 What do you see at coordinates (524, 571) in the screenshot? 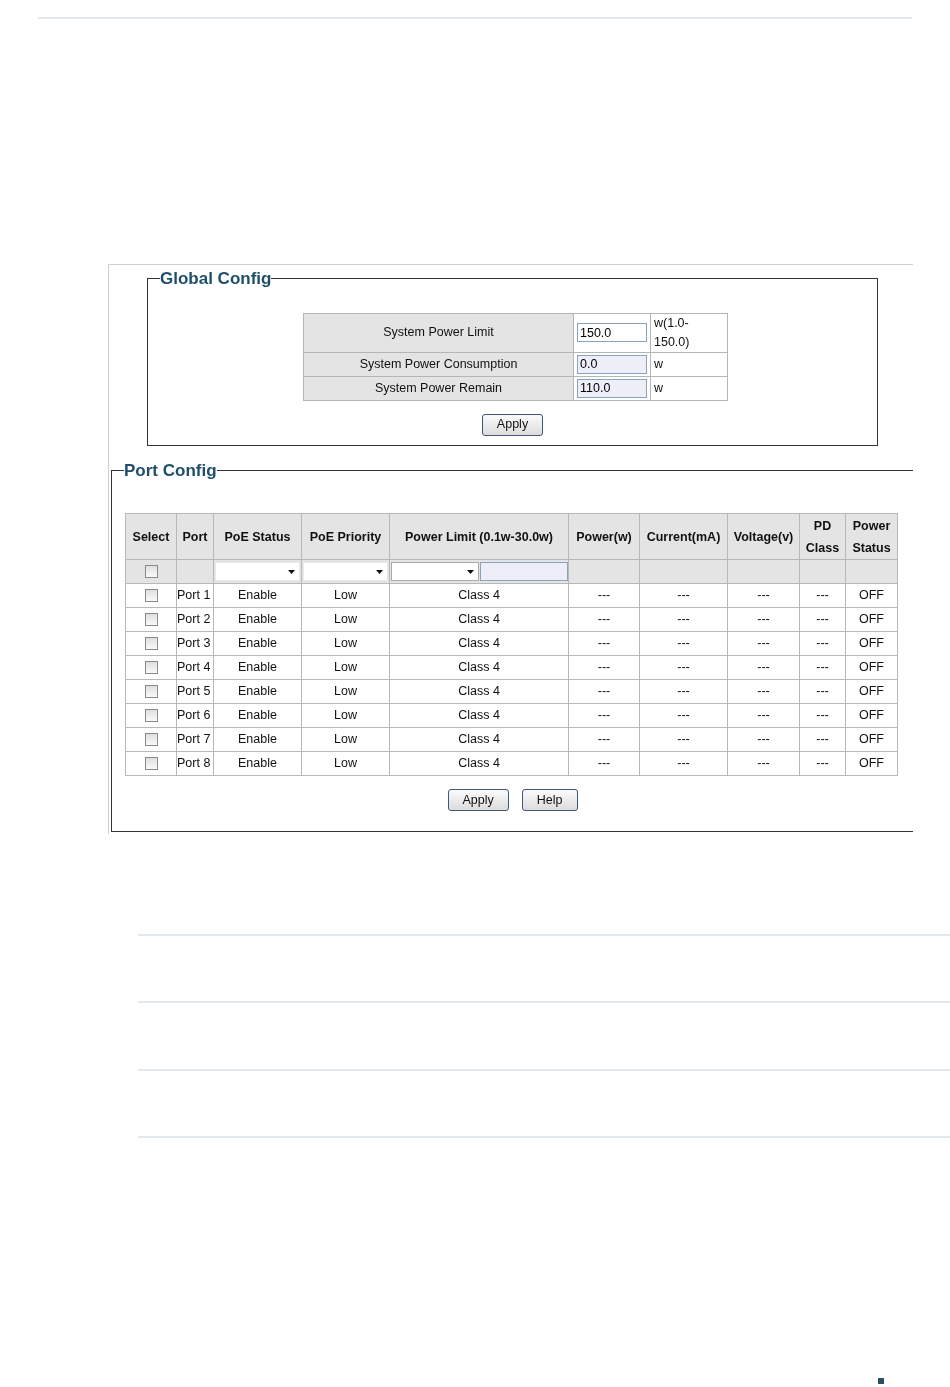
I see `input-field` at bounding box center [524, 571].